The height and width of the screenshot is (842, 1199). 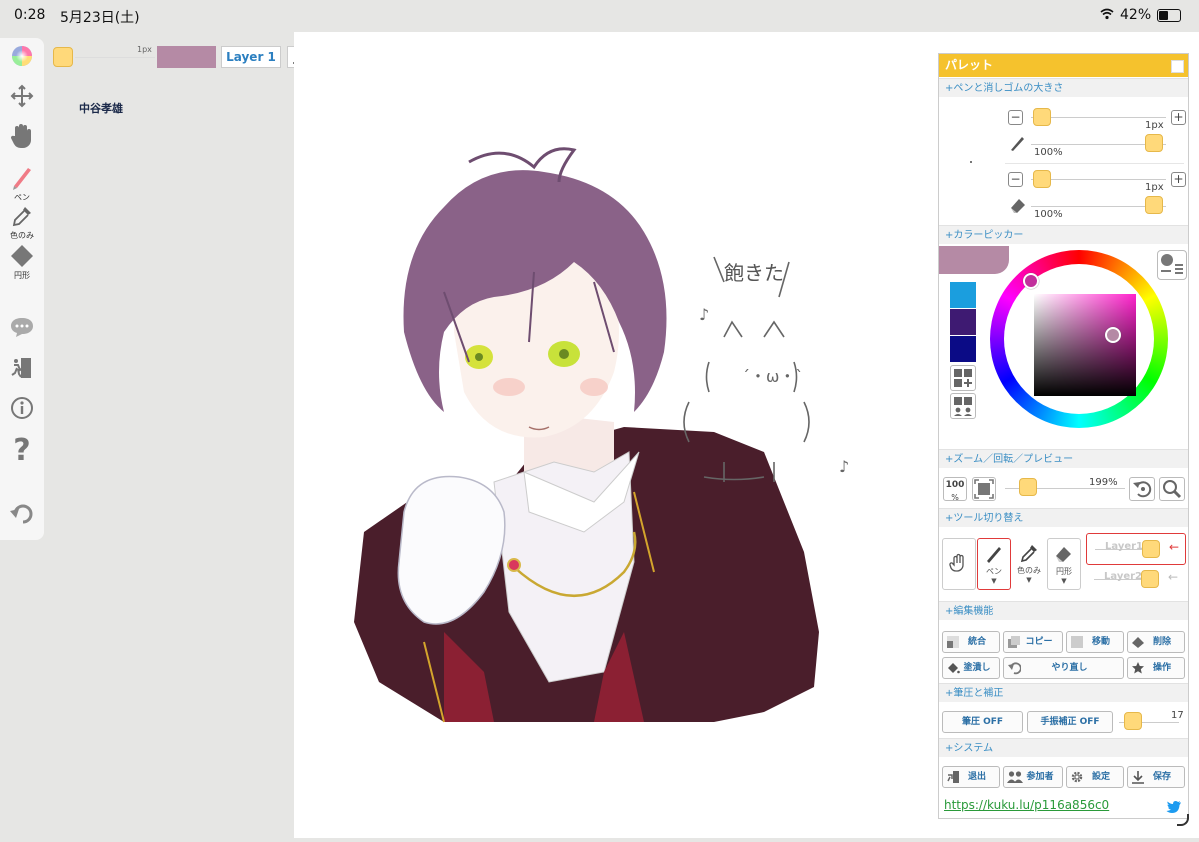 I want to click on pen-icon, so click(x=1018, y=145).